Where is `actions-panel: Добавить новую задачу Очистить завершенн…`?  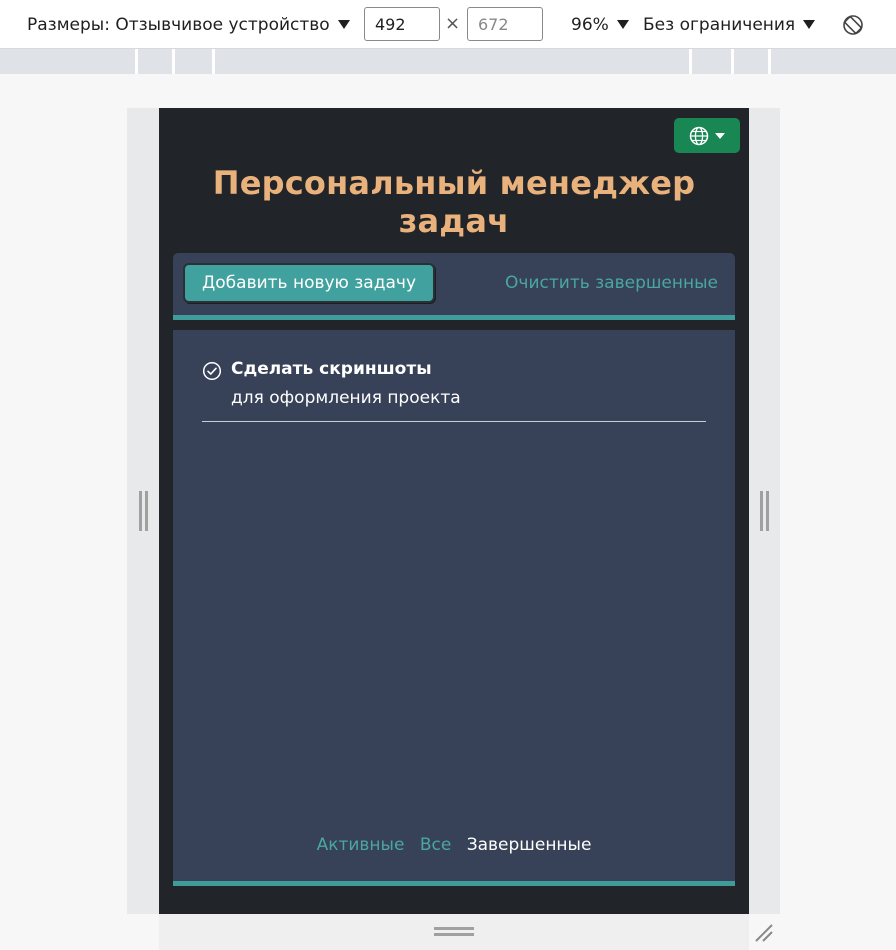 actions-panel: Добавить новую задачу Очистить завершенн… is located at coordinates (454, 286).